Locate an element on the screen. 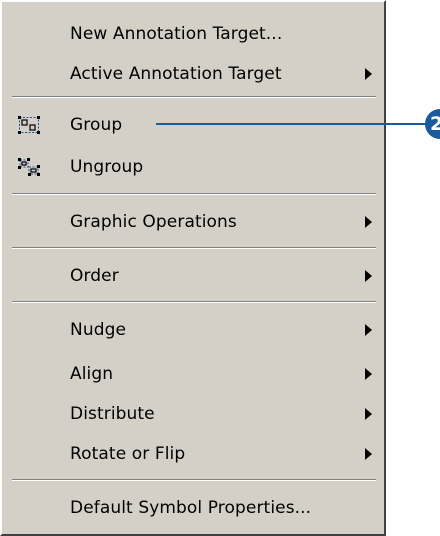  menu-item-ungroup: Ungroup is located at coordinates (193, 167).